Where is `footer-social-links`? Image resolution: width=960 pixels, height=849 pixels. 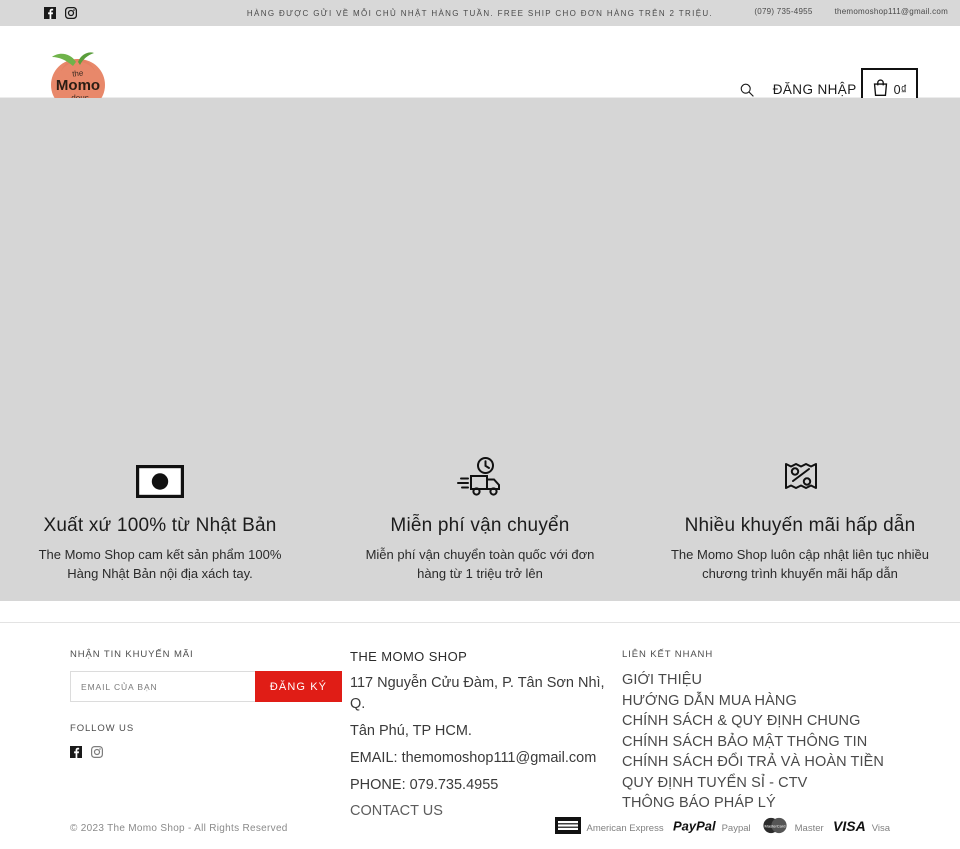
footer-social-links is located at coordinates (210, 754).